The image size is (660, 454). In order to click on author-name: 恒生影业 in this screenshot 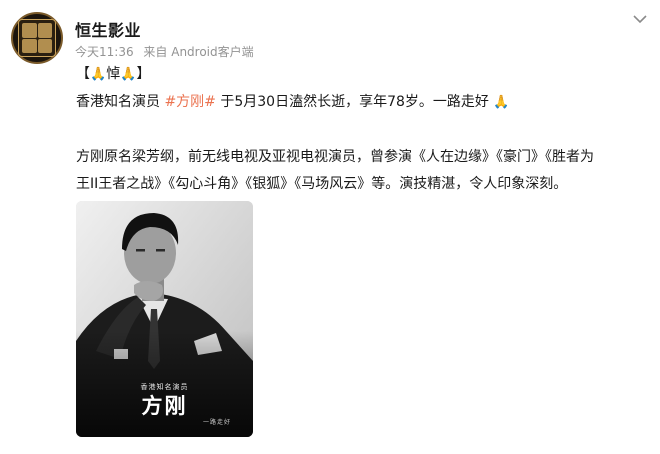, I will do `click(108, 29)`.